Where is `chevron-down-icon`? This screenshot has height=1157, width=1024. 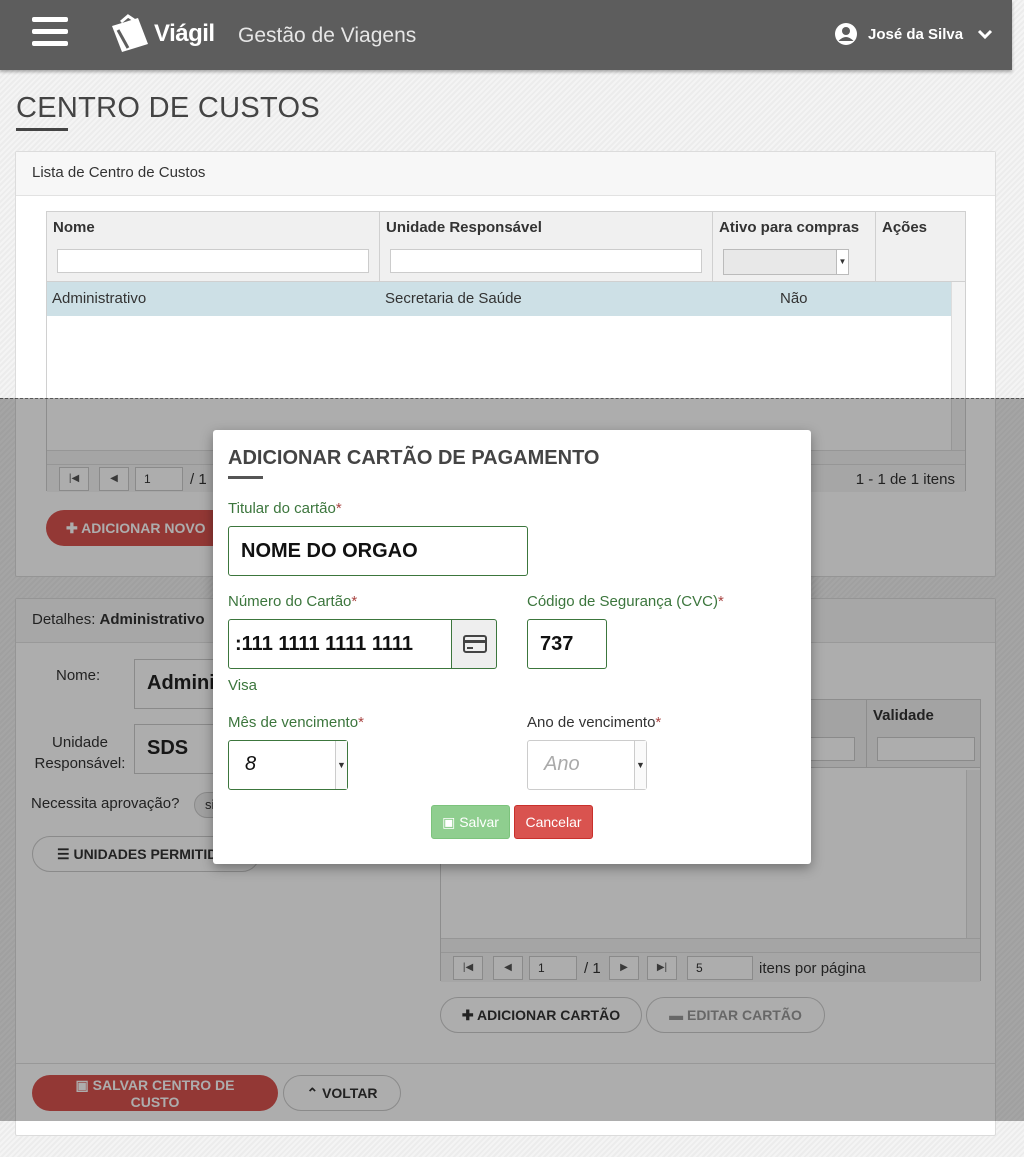
chevron-down-icon is located at coordinates (985, 34).